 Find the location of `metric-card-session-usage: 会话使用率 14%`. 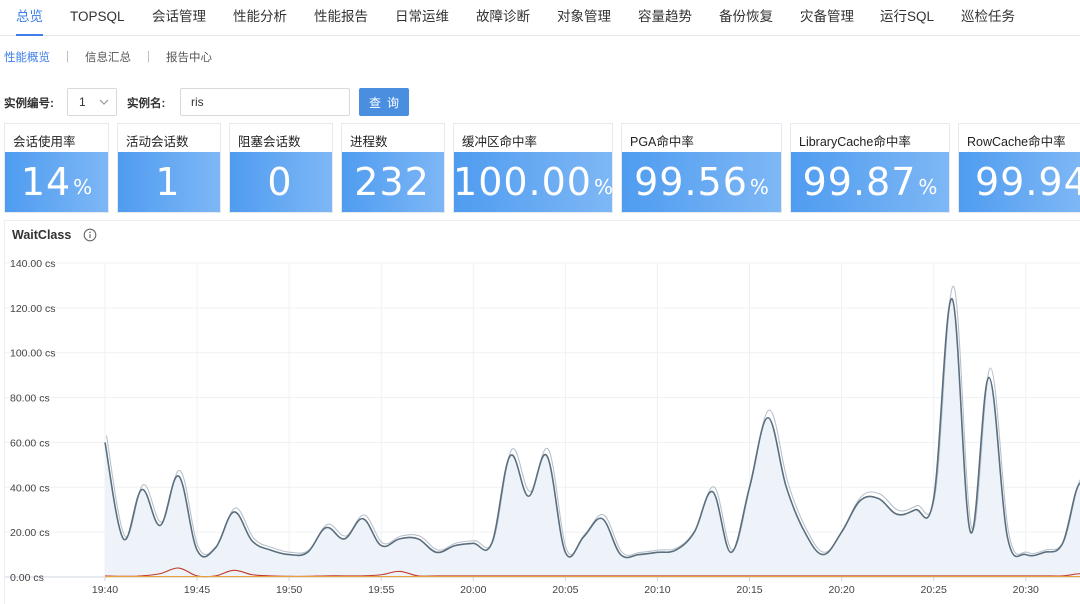

metric-card-session-usage: 会话使用率 14% is located at coordinates (56, 168).